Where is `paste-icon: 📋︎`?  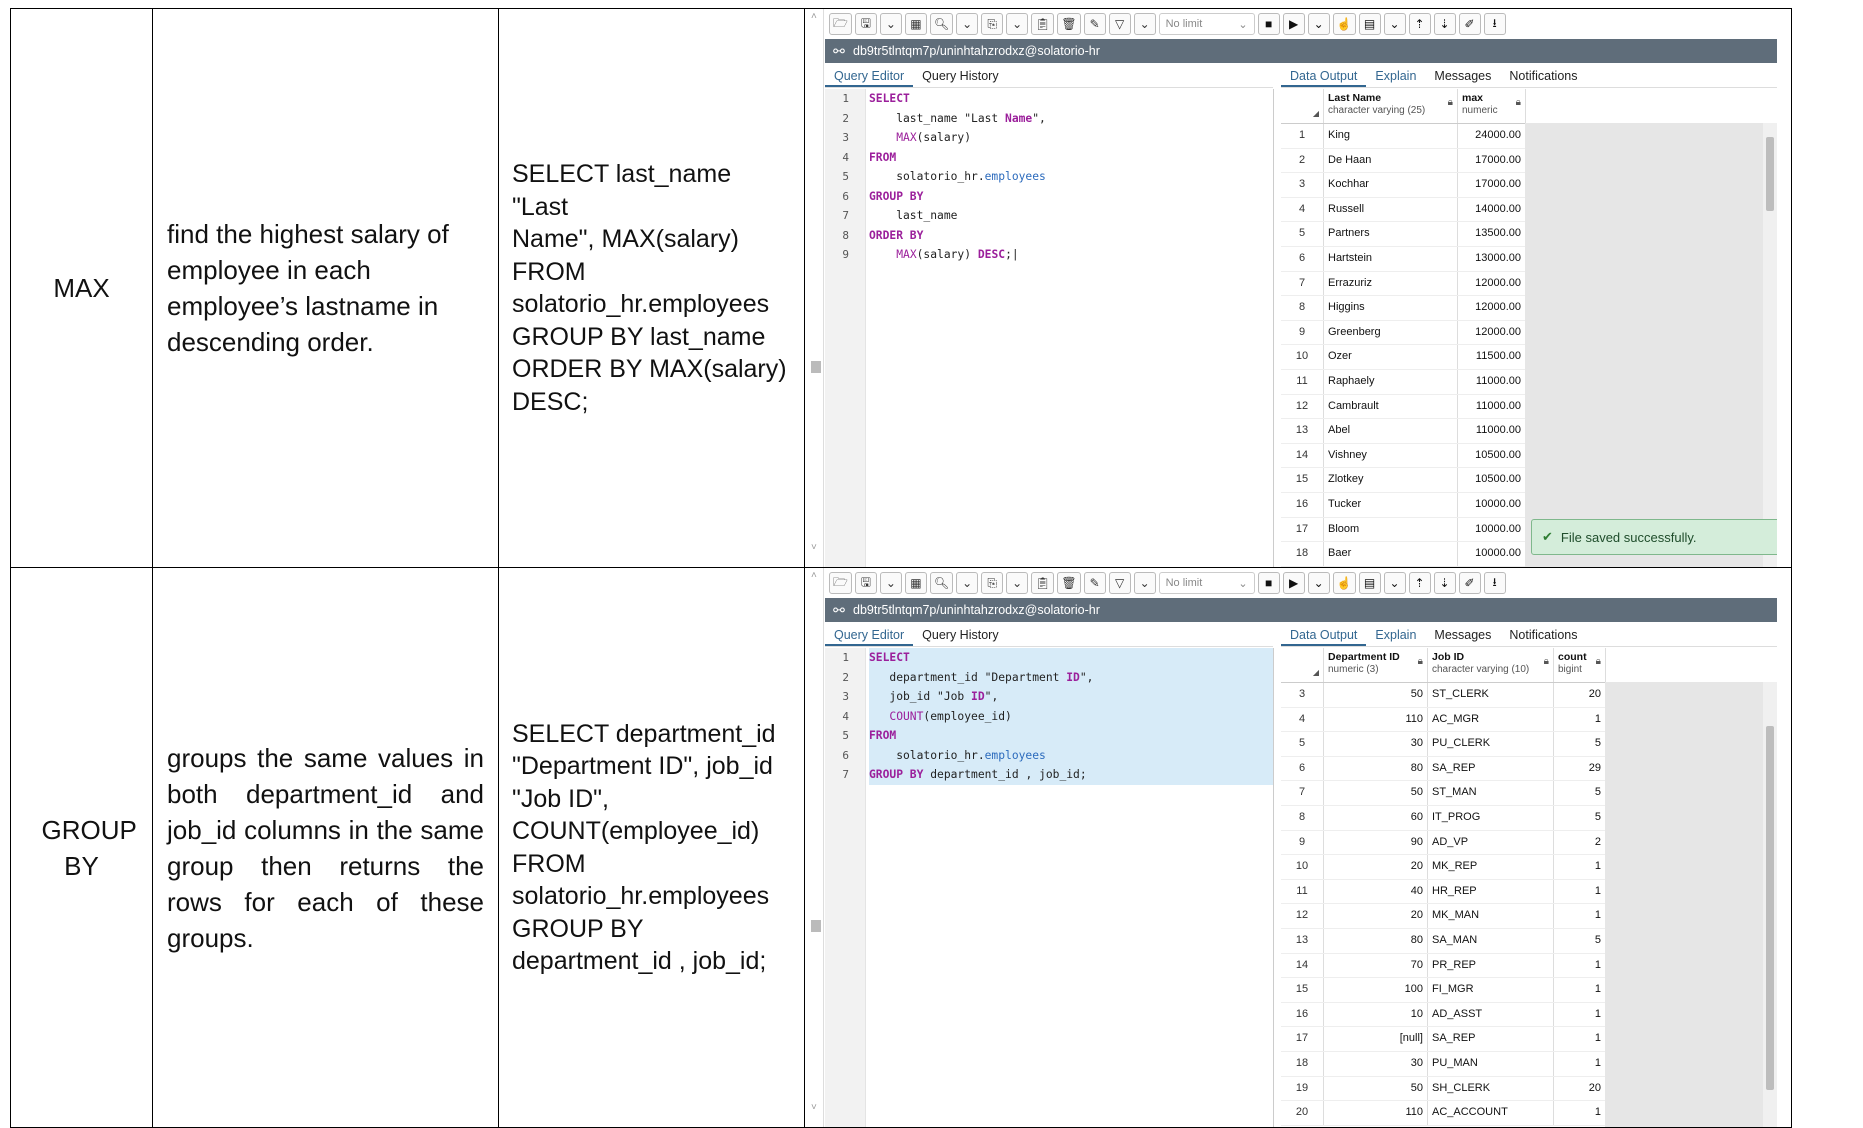 paste-icon: 📋︎ is located at coordinates (1043, 24).